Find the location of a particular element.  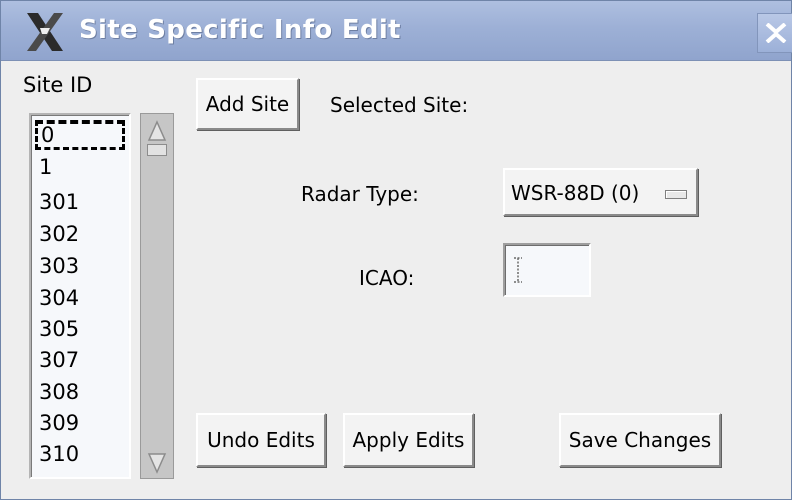

radar-type-label: Radar Type: is located at coordinates (360, 194).